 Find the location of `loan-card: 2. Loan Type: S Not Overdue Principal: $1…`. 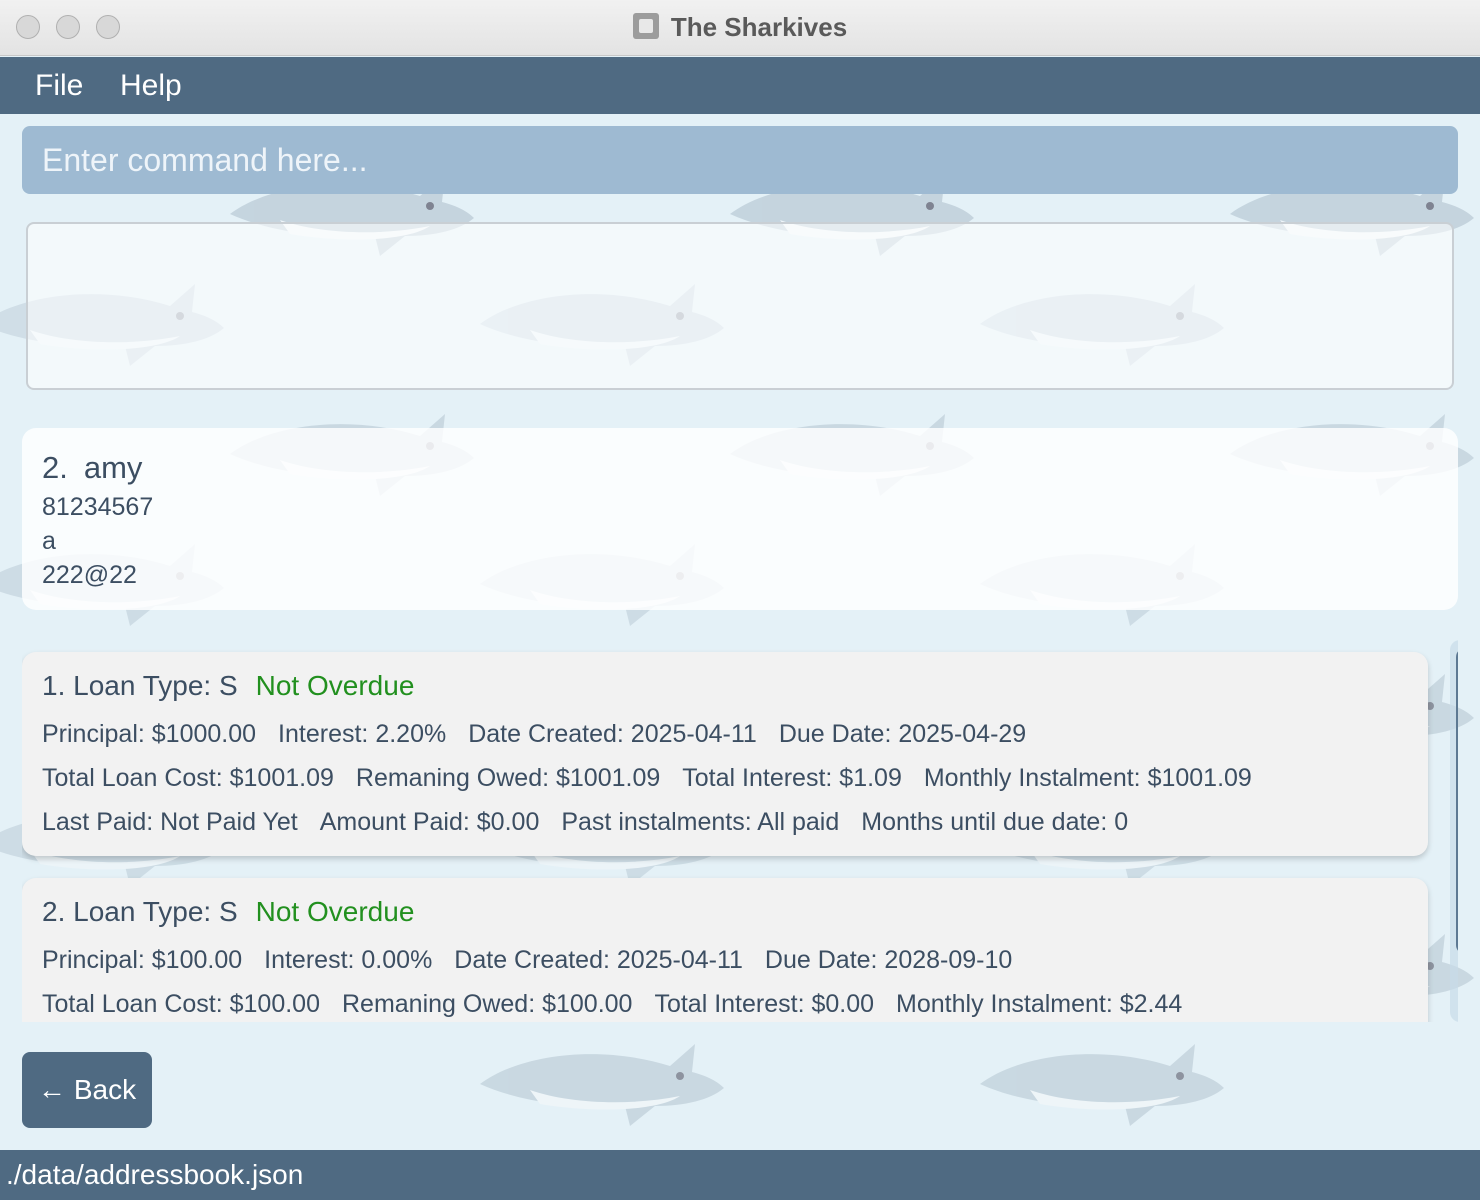

loan-card: 2. Loan Type: S Not Overdue Principal: $1… is located at coordinates (725, 950).